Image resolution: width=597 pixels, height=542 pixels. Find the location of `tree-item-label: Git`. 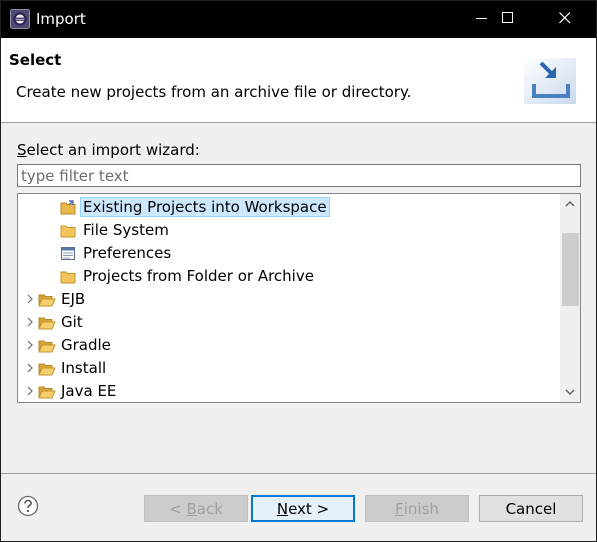

tree-item-label: Git is located at coordinates (72, 322).